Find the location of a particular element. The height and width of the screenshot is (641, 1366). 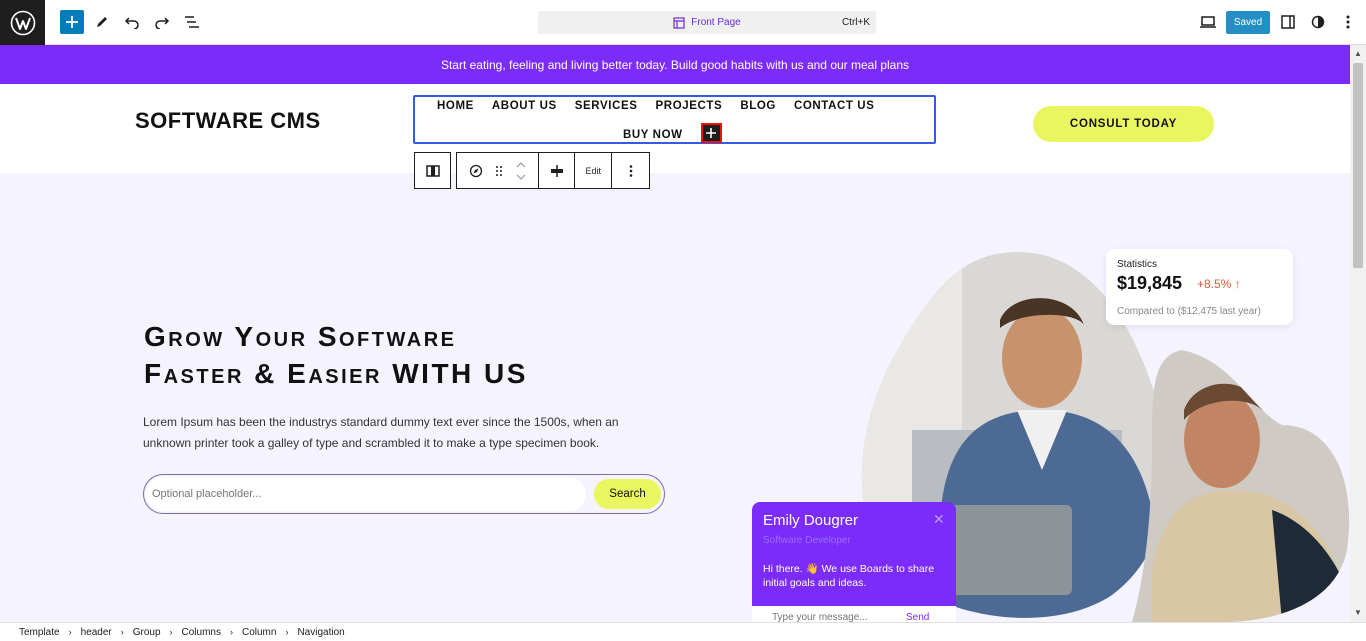

undo-icon is located at coordinates (132, 22).